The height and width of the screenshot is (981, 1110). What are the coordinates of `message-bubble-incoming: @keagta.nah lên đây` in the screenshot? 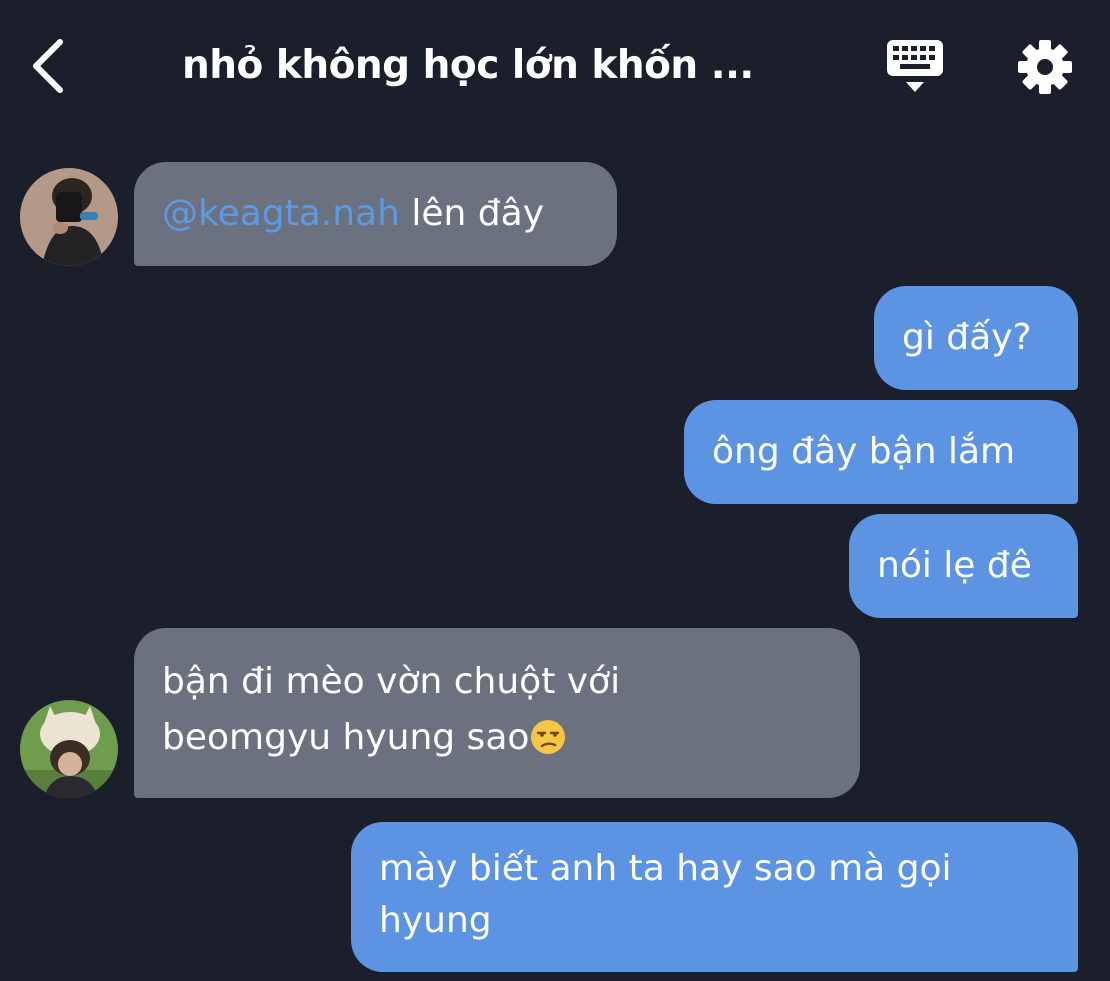 It's located at (375, 214).